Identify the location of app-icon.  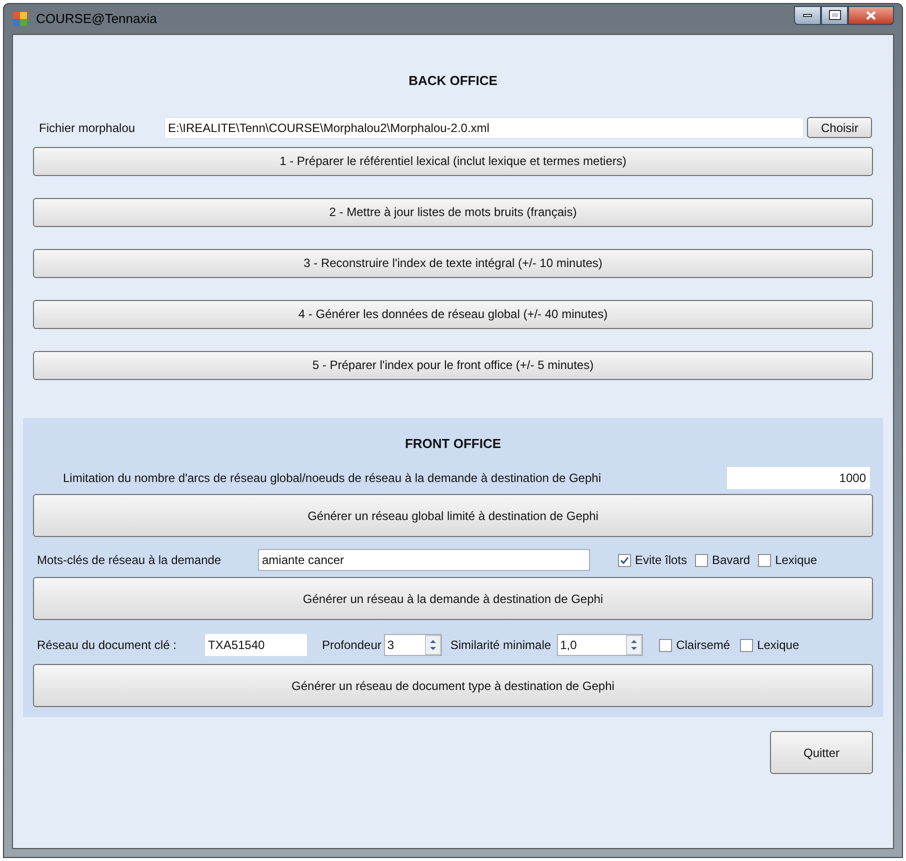
(20, 19).